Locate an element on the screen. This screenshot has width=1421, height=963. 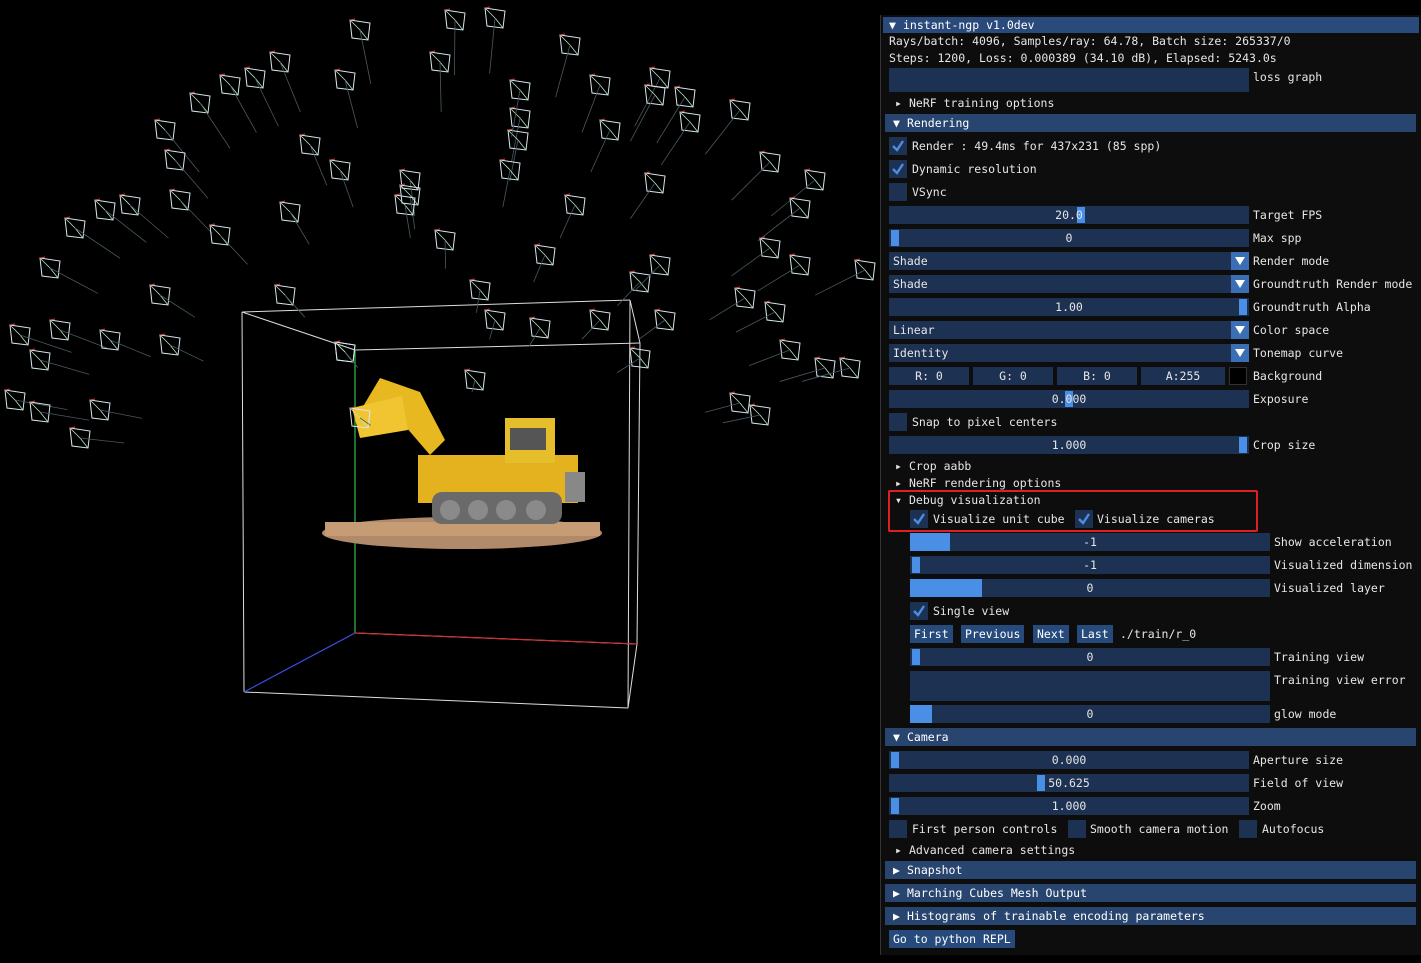
vsync-checkbox is located at coordinates (898, 192).